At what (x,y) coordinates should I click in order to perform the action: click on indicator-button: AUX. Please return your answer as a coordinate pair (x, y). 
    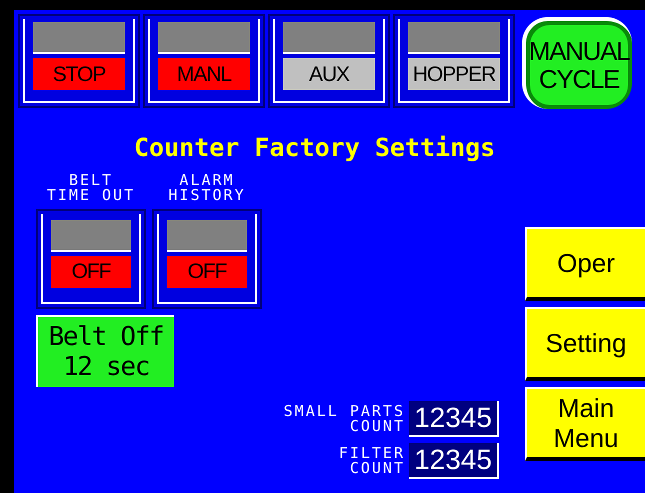
    Looking at the image, I should click on (329, 61).